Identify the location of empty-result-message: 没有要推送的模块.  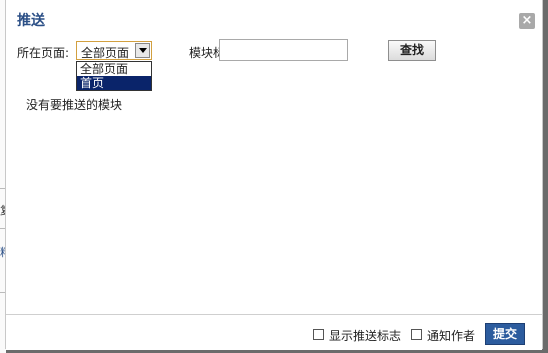
(74, 105).